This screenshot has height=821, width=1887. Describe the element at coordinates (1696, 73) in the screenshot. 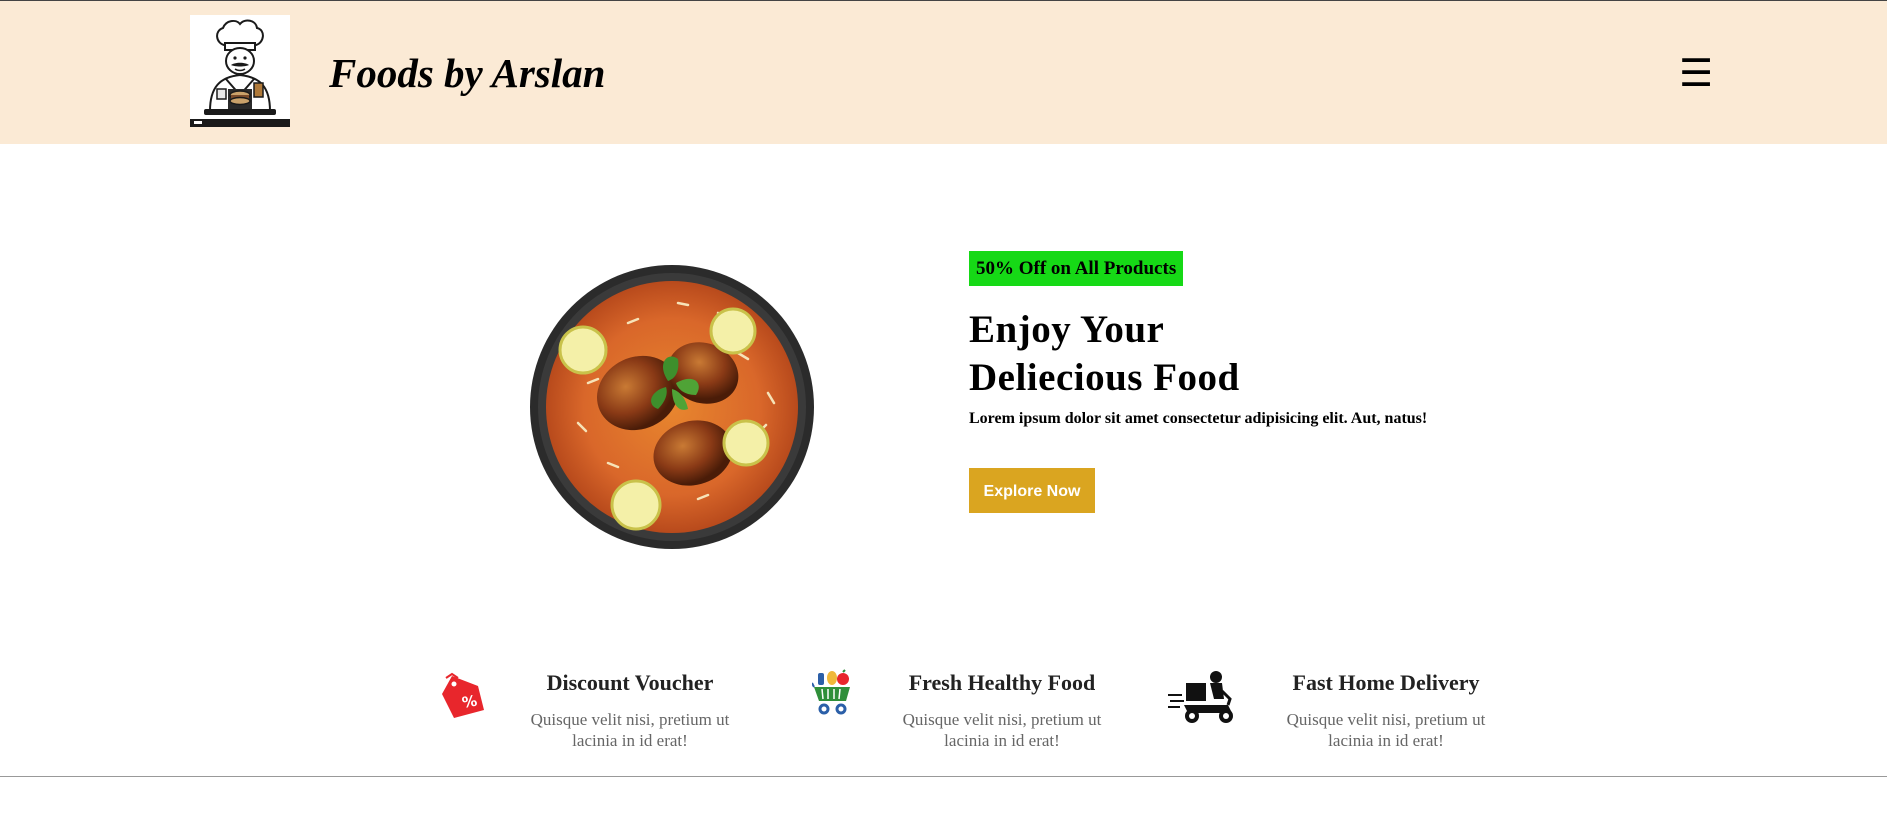

I see `hamburger-menu-icon: ☰` at that location.